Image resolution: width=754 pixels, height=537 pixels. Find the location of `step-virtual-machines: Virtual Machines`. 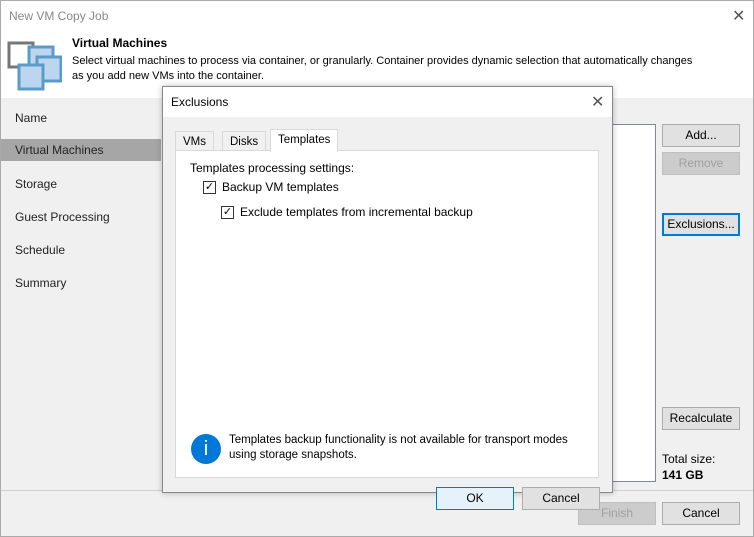

step-virtual-machines: Virtual Machines is located at coordinates (81, 150).